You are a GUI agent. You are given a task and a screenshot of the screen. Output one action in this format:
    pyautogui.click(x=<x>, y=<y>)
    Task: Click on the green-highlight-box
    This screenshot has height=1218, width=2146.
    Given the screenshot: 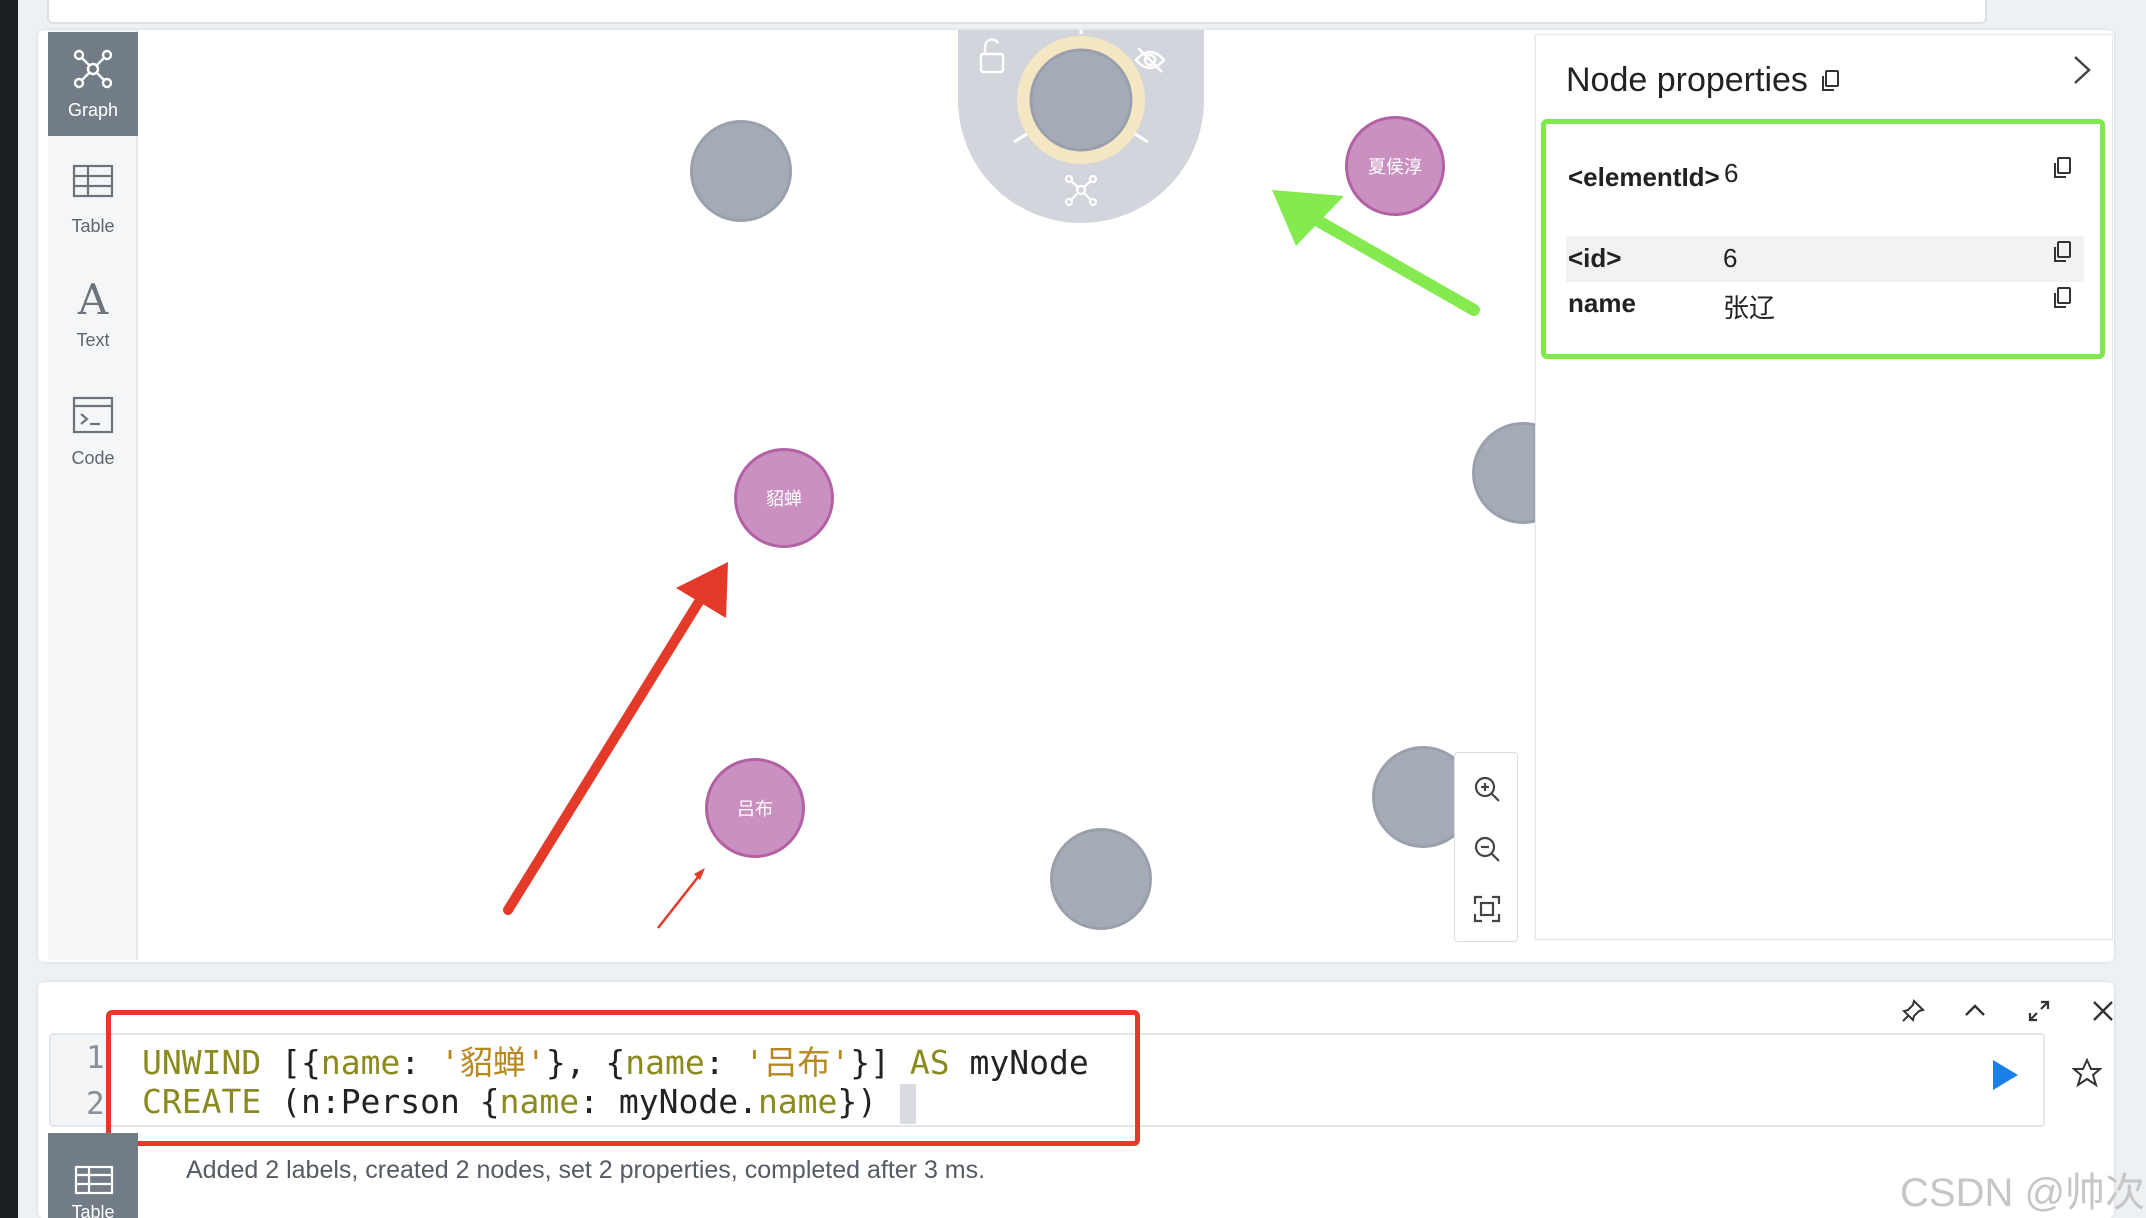 What is the action you would take?
    pyautogui.click(x=1823, y=239)
    